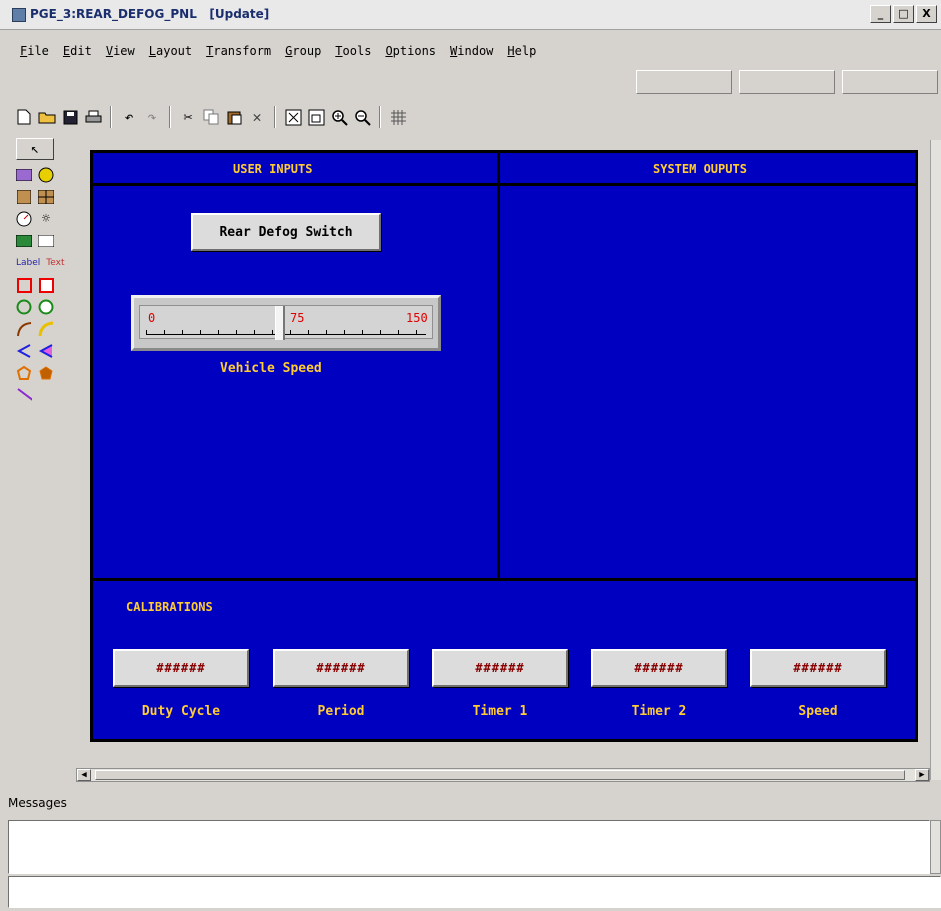  I want to click on minimize-button: _, so click(880, 14).